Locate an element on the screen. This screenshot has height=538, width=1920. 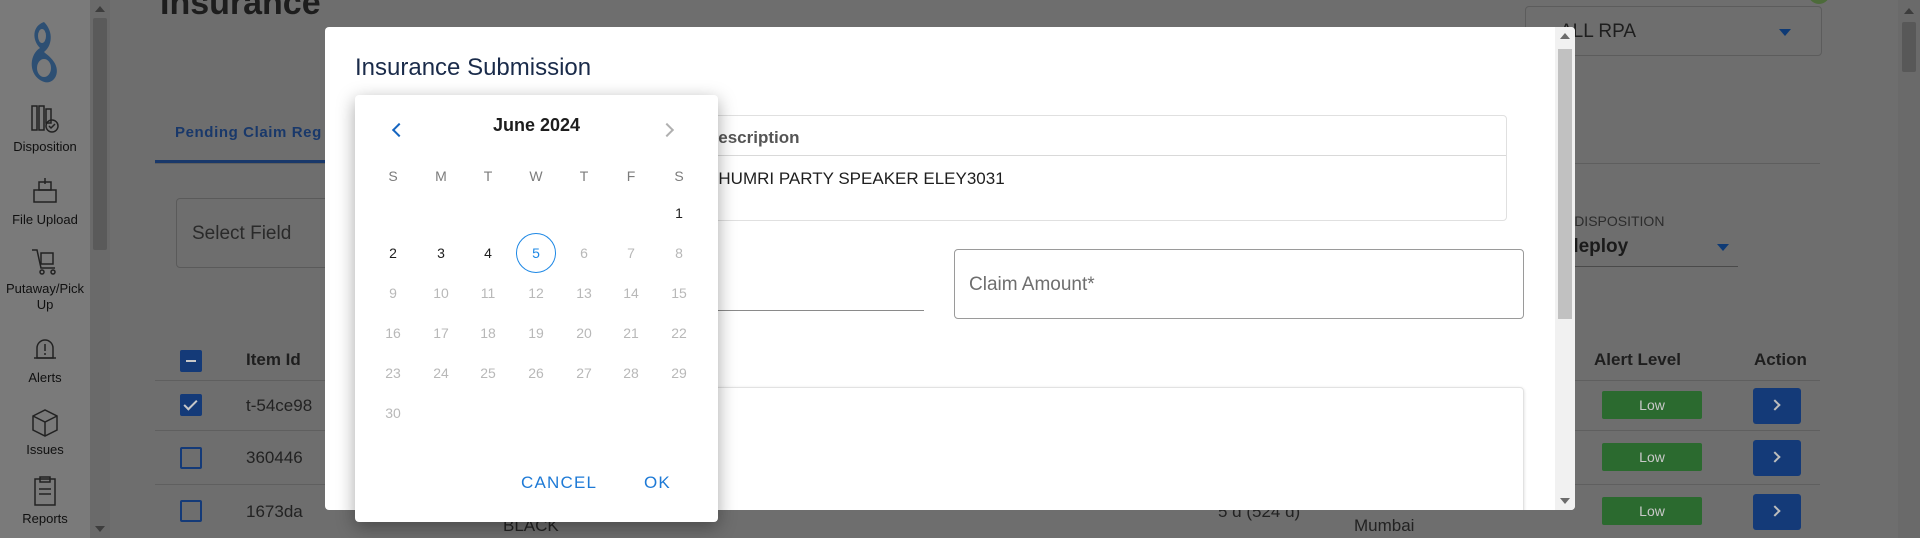
description-value: THUMRI PARTY SPEAKER ELEY3031 is located at coordinates (856, 178).